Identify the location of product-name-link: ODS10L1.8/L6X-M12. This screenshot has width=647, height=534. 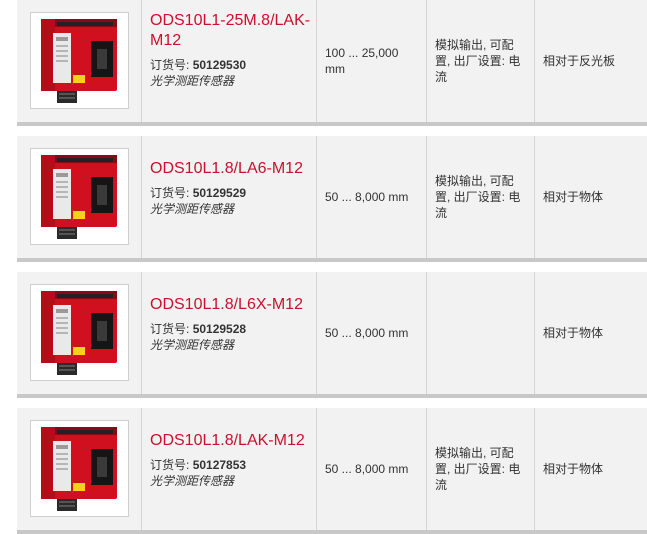
(232, 305).